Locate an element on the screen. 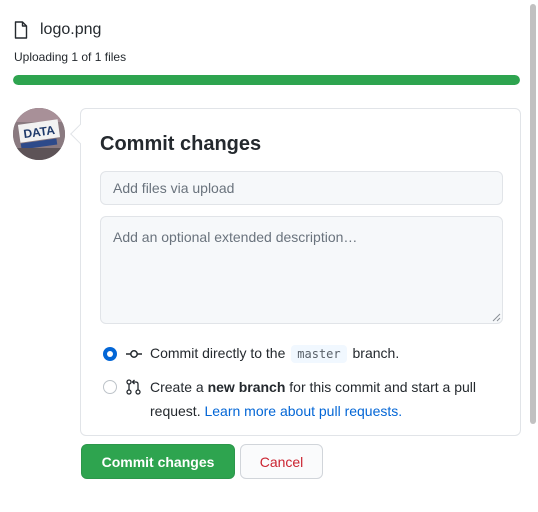  branch-name-chip: master is located at coordinates (319, 354).